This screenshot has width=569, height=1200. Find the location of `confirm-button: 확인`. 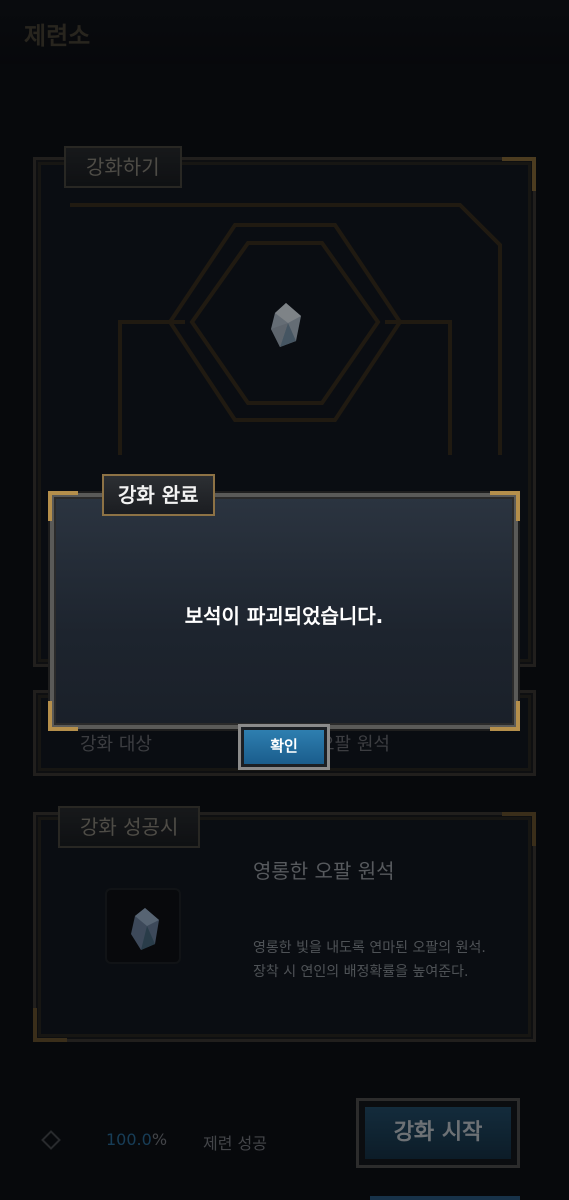

confirm-button: 확인 is located at coordinates (284, 747).